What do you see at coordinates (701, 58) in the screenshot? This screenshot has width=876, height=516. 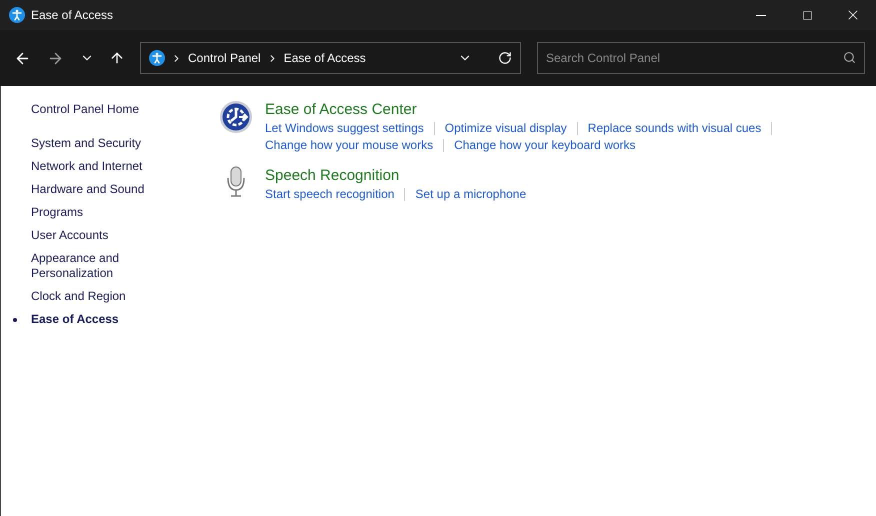 I see `search-field: Search Control Panel` at bounding box center [701, 58].